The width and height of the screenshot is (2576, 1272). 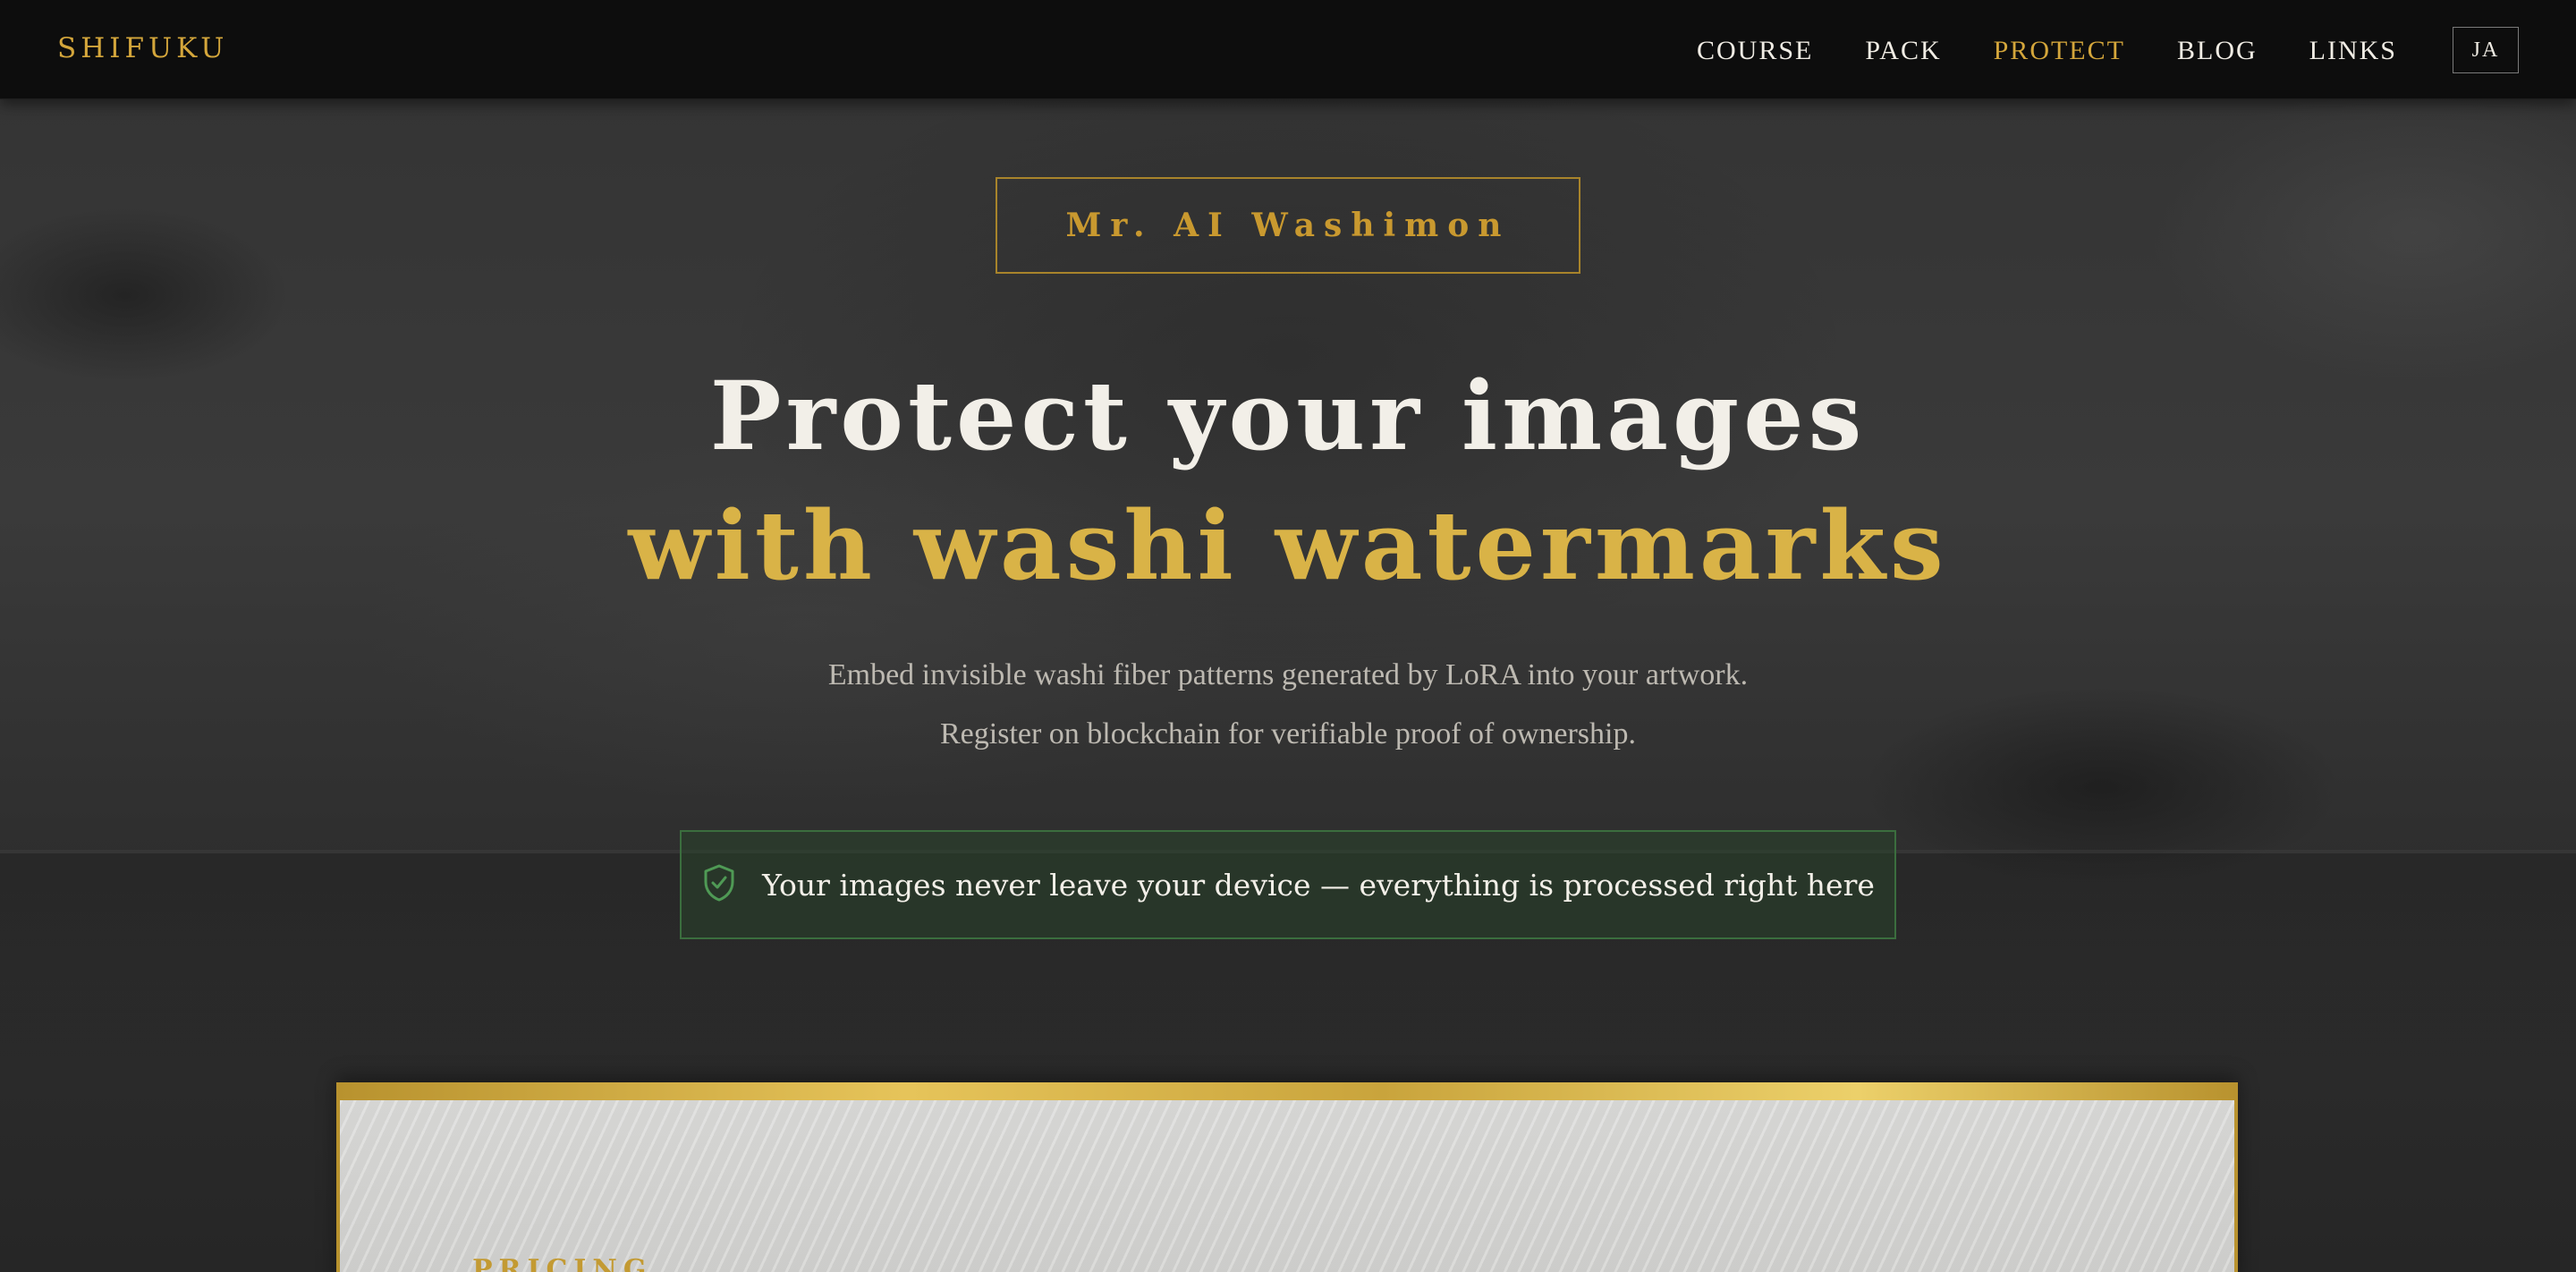 I want to click on hero-title-line1: Protect your images, so click(x=1288, y=415).